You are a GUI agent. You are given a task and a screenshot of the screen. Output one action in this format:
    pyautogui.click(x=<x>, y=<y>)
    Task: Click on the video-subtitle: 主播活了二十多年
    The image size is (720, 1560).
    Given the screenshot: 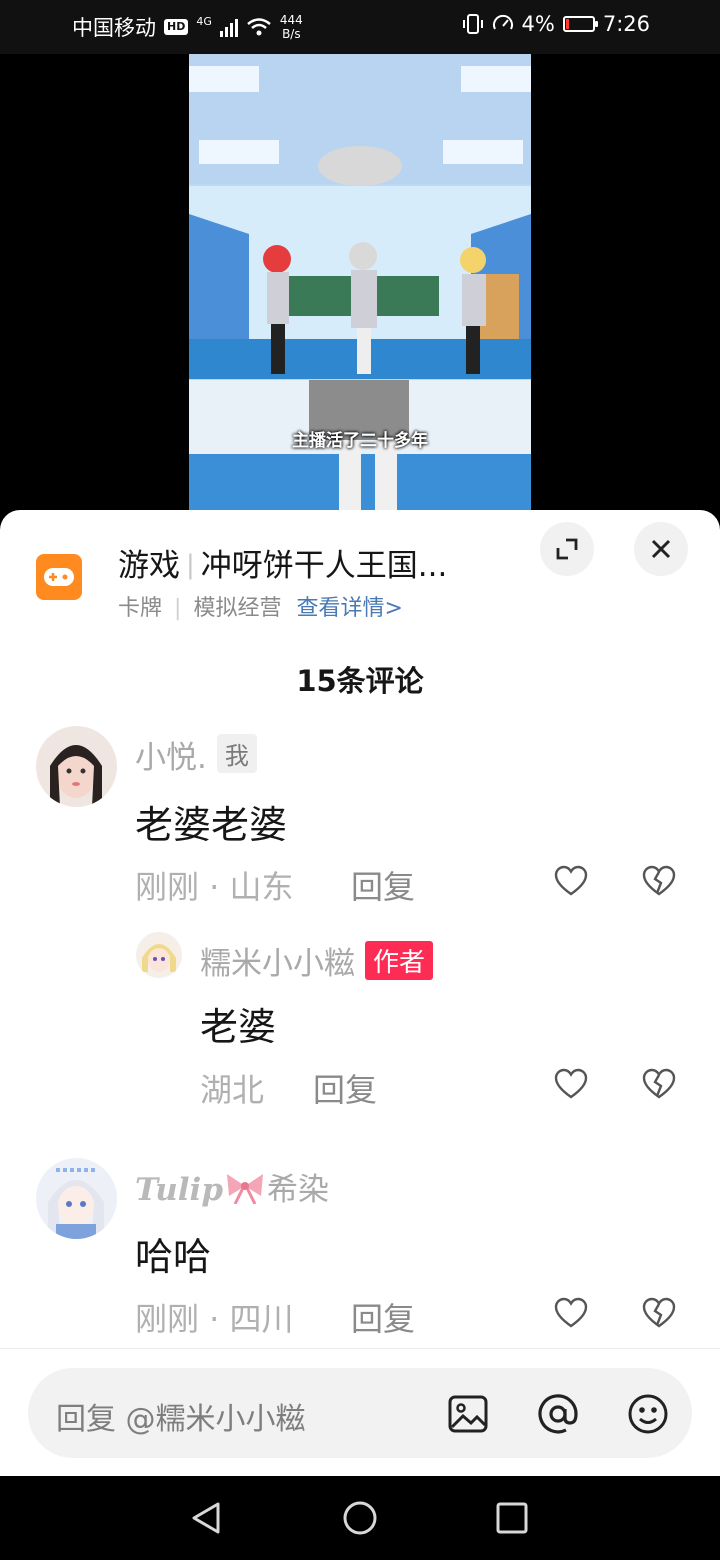 What is the action you would take?
    pyautogui.click(x=360, y=441)
    